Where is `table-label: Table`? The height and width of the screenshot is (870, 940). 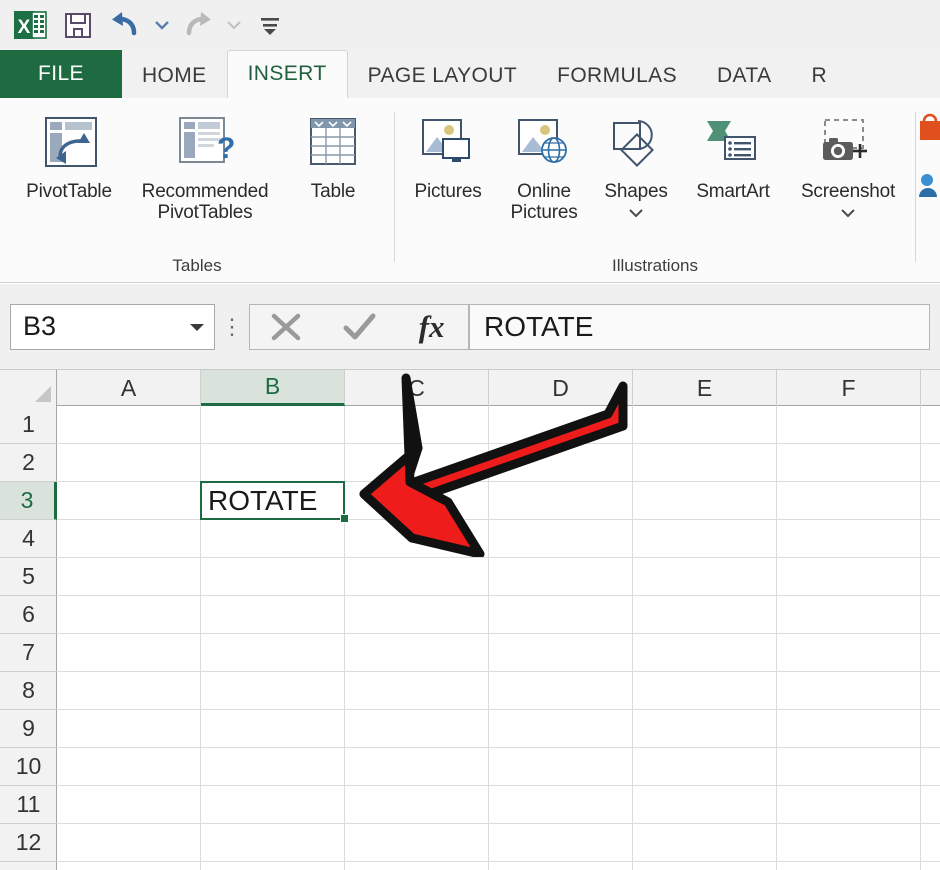
table-label: Table is located at coordinates (333, 191).